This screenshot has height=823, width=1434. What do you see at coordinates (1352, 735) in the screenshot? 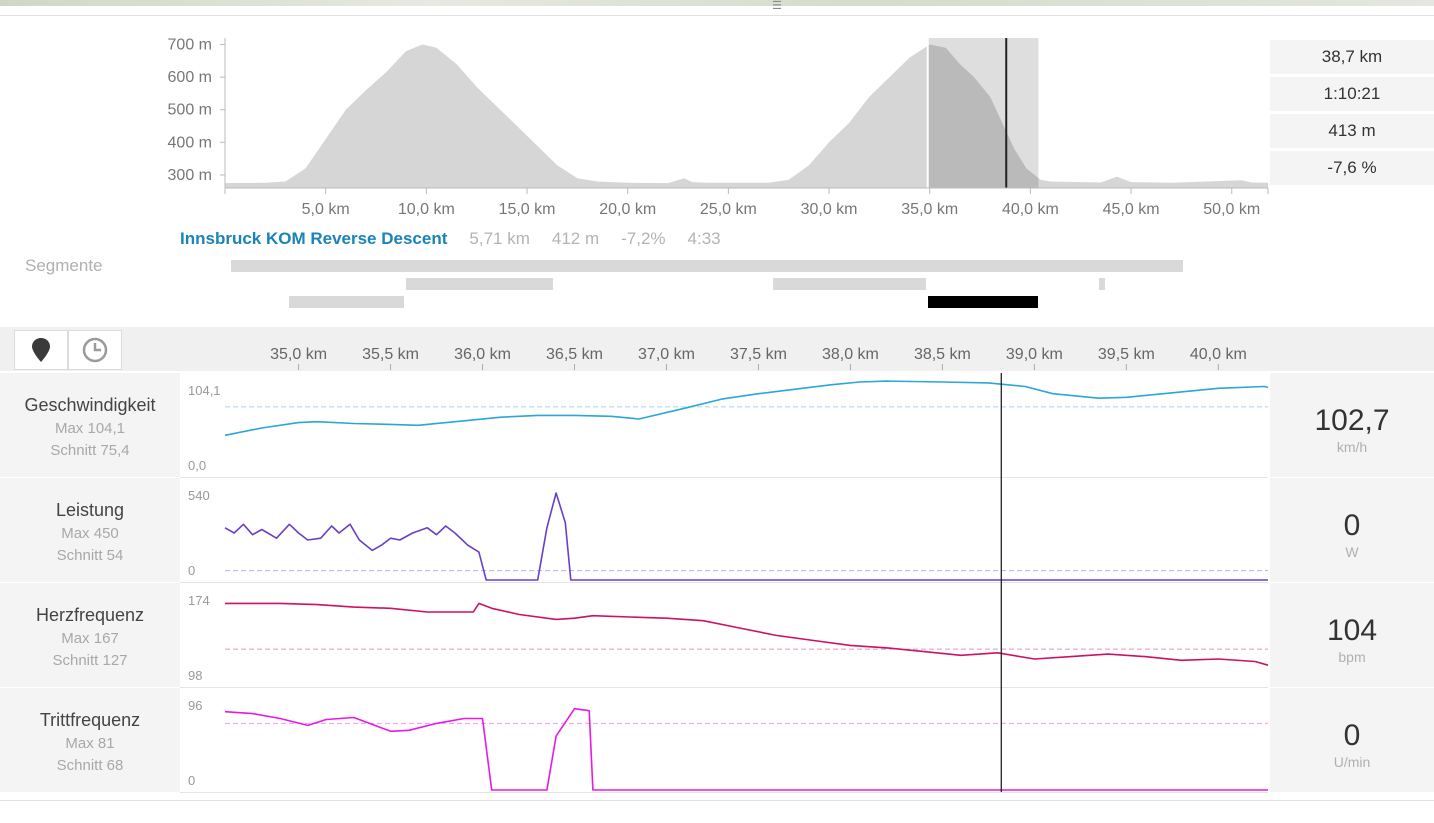
I see `cadence-value: 0` at bounding box center [1352, 735].